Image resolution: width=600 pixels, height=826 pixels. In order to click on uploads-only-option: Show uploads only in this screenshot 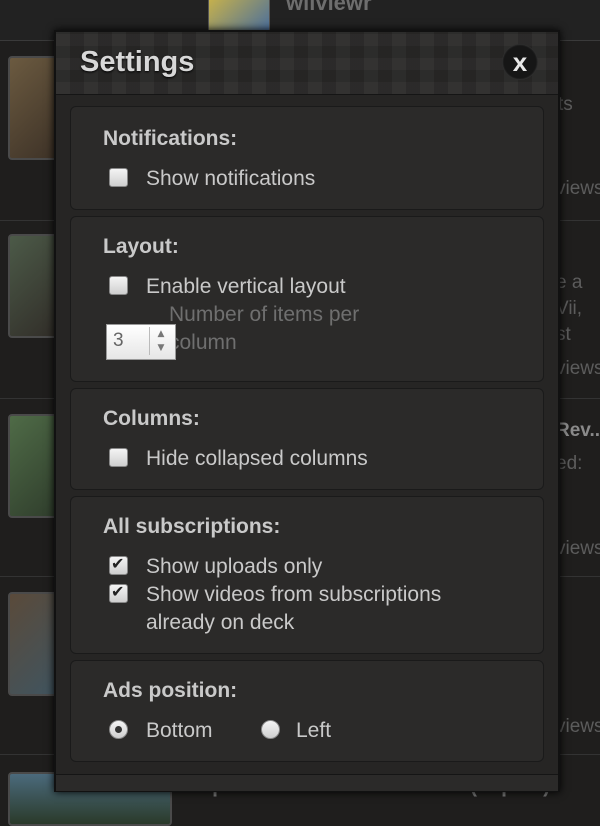, I will do `click(215, 567)`.